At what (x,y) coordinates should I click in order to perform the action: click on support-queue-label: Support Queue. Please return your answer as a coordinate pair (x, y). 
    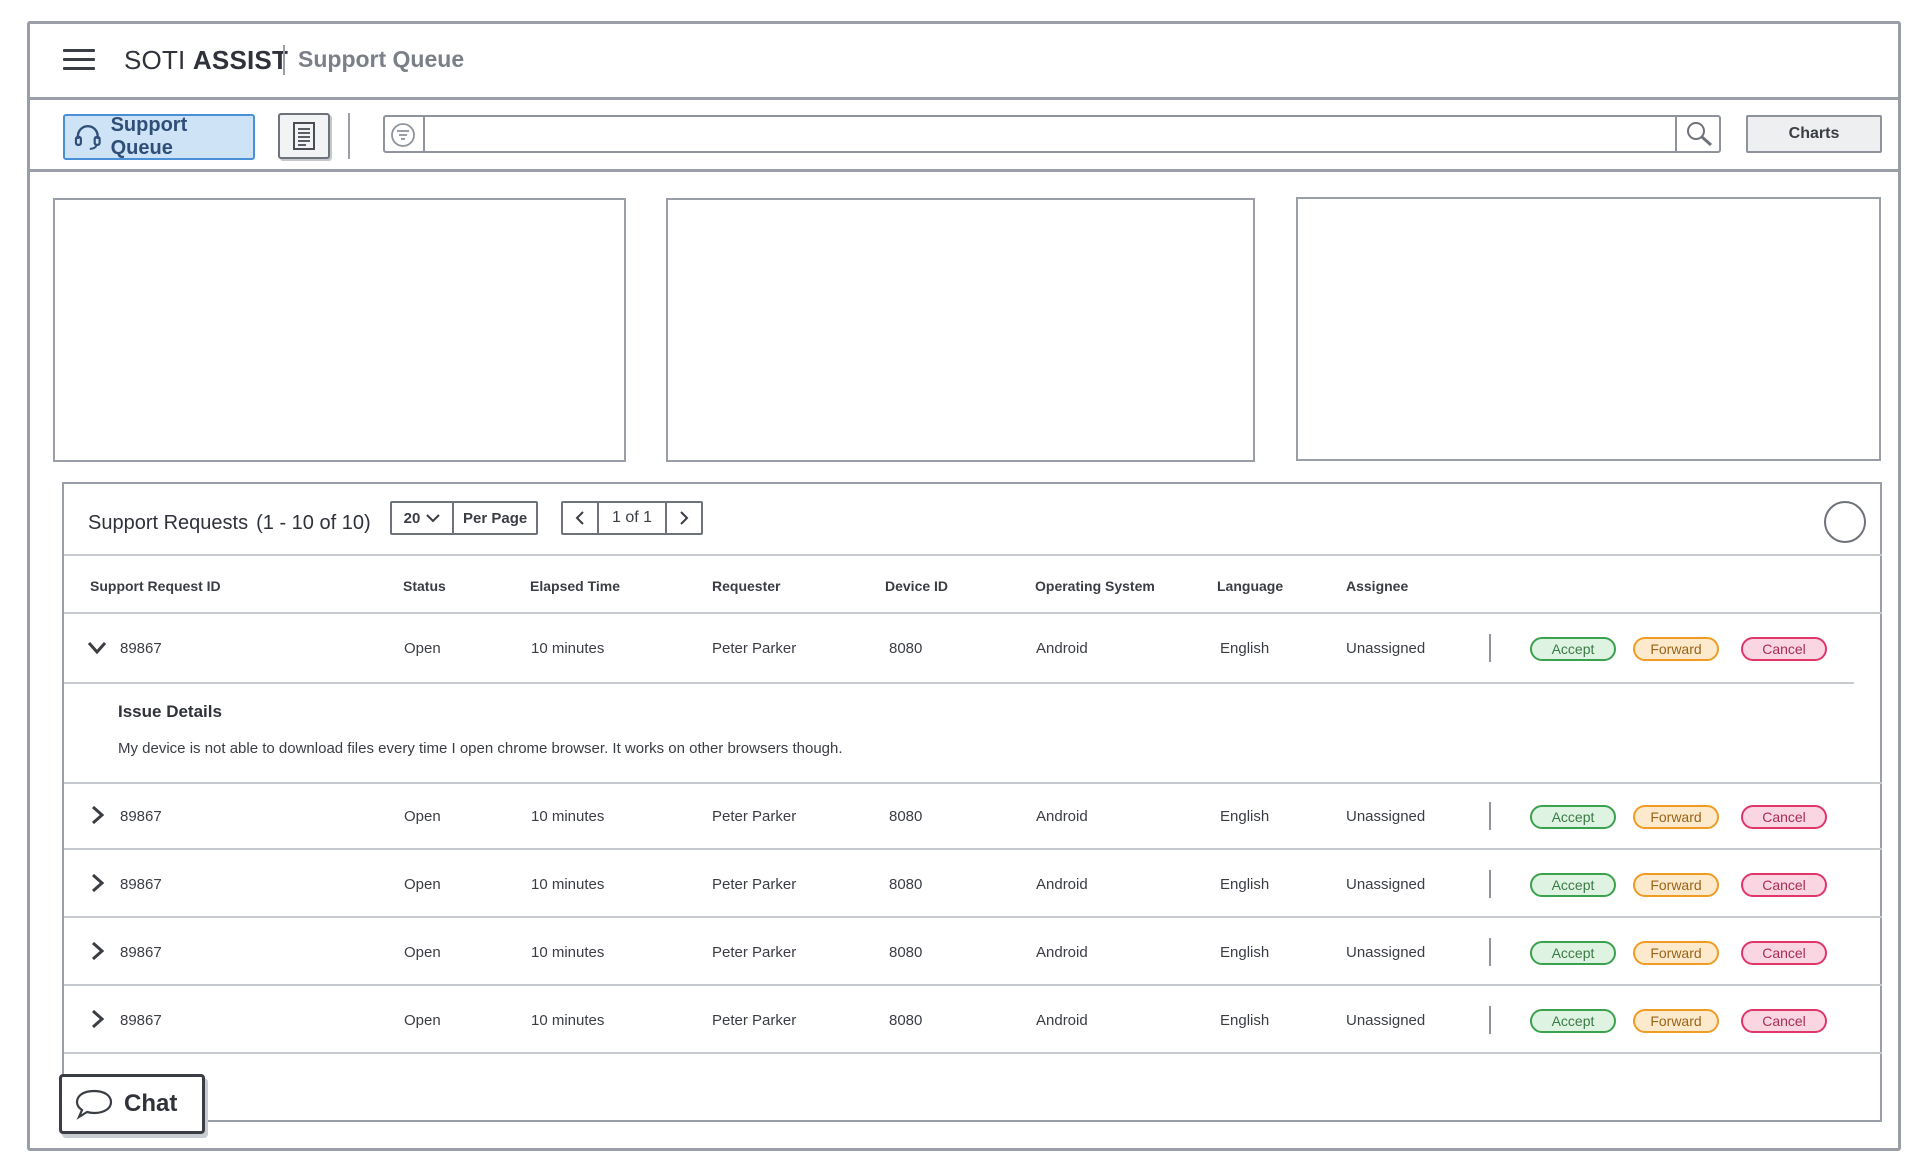
    Looking at the image, I should click on (149, 136).